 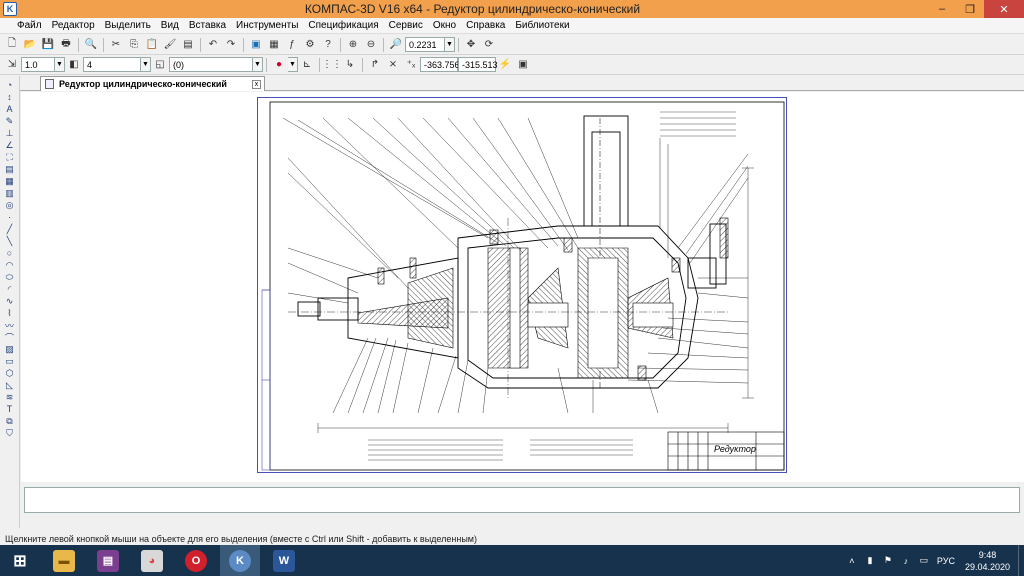 What do you see at coordinates (375, 65) in the screenshot?
I see `cursor-x-icon: ↱` at bounding box center [375, 65].